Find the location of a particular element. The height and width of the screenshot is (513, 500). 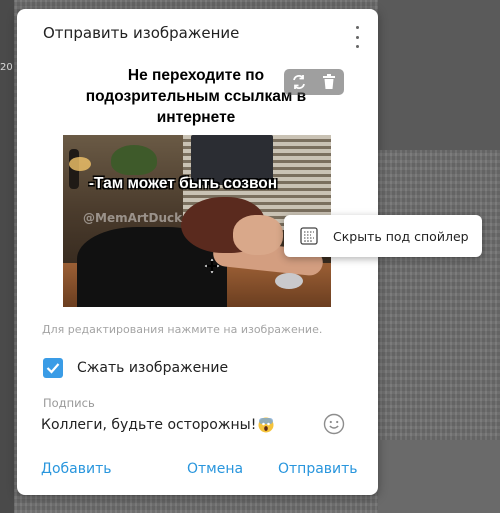

background-right-top is located at coordinates (439, 75).